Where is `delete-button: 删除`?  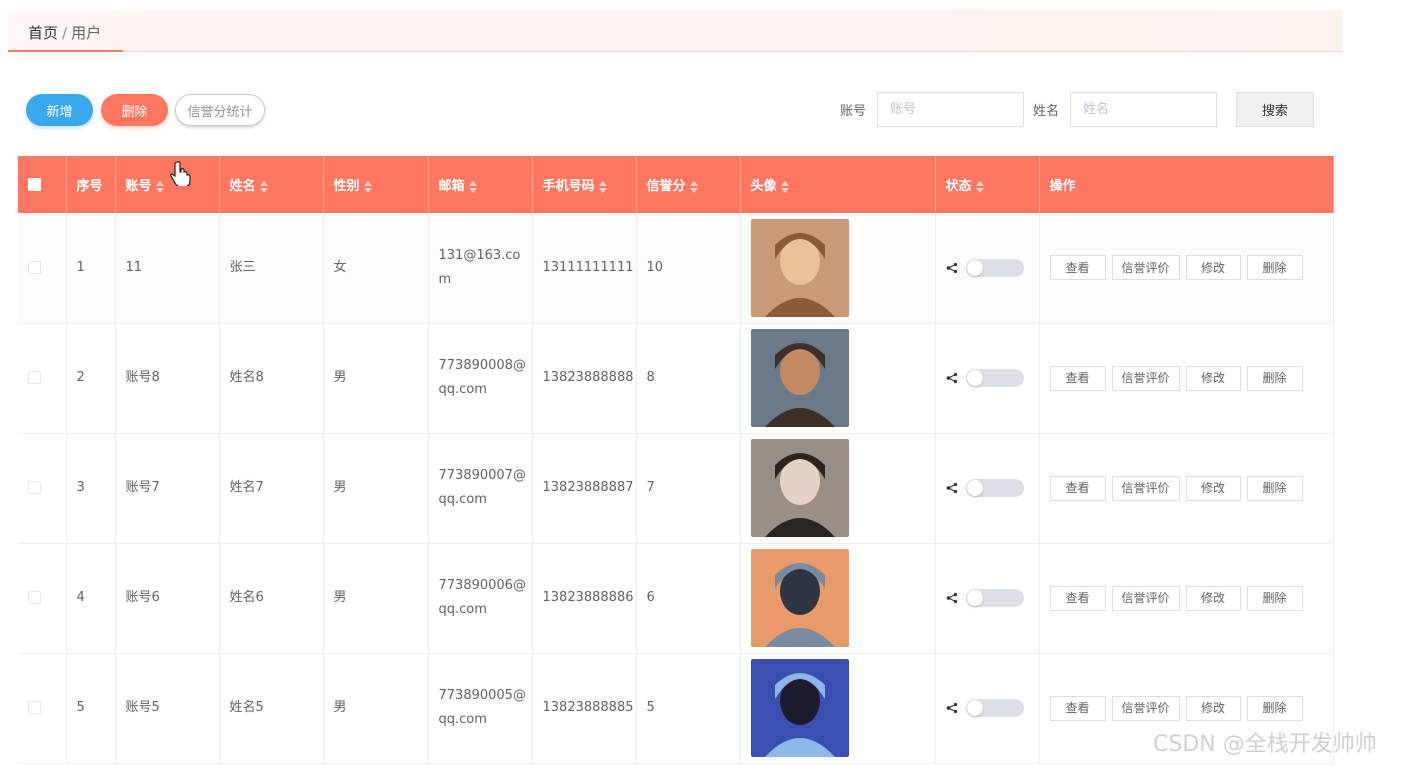 delete-button: 删除 is located at coordinates (134, 110).